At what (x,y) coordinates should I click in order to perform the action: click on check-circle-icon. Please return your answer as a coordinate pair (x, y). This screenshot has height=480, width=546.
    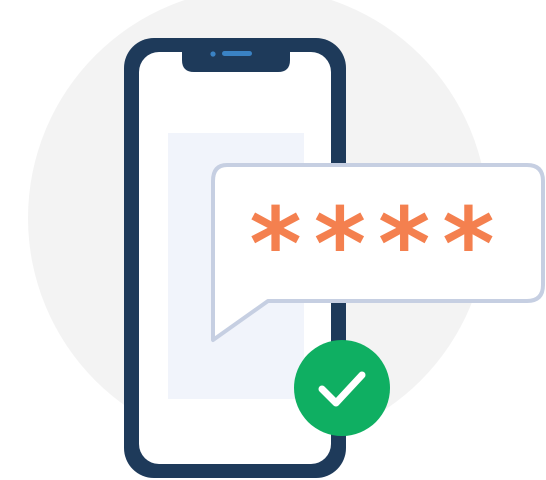
    Looking at the image, I should click on (342, 388).